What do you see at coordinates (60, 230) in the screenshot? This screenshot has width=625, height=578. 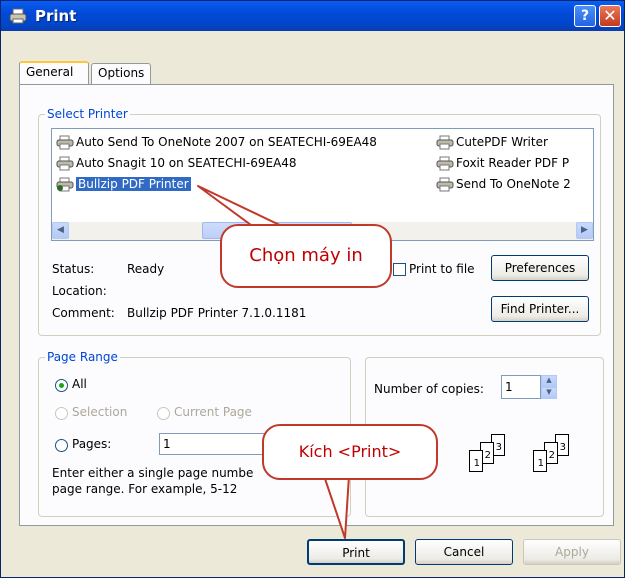 I see `scroll-left-icon: ◀` at bounding box center [60, 230].